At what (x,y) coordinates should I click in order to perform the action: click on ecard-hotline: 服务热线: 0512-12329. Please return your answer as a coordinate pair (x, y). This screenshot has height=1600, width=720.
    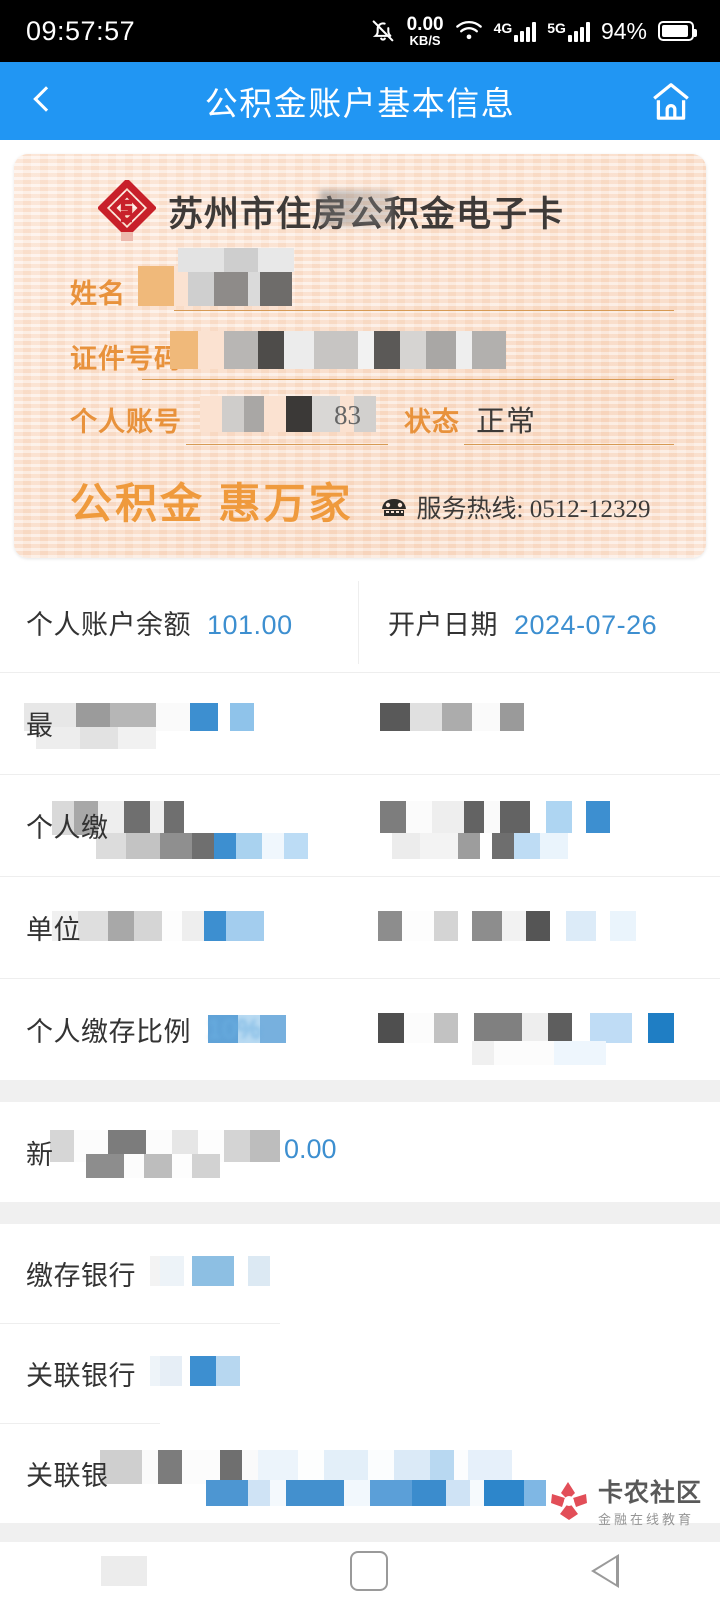
    Looking at the image, I should click on (515, 510).